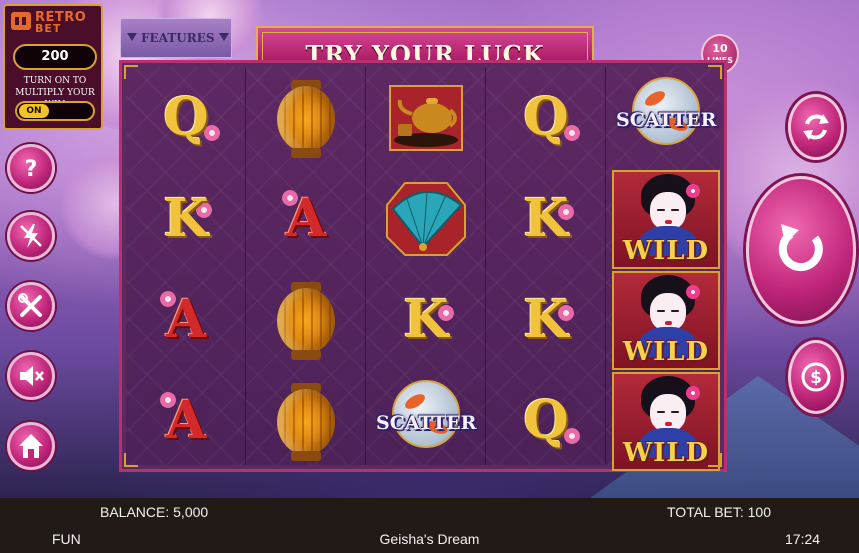  What do you see at coordinates (132, 37) in the screenshot?
I see `caret-left-icon` at bounding box center [132, 37].